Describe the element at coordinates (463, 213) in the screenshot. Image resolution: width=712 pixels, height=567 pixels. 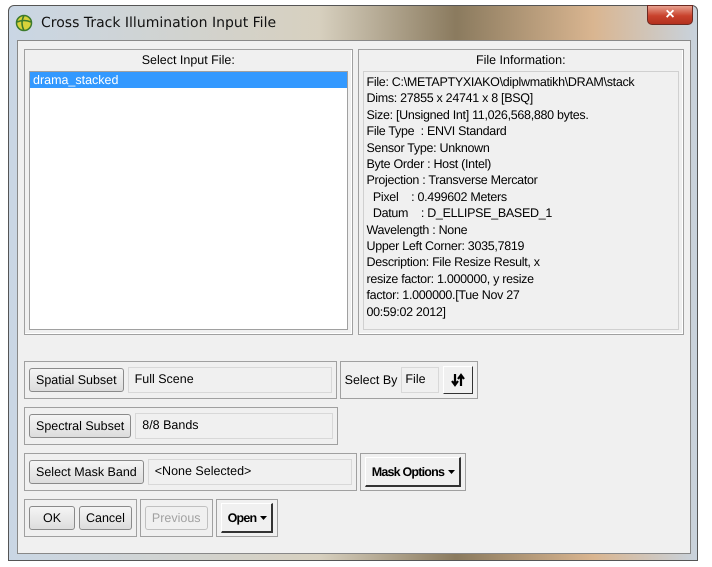
I see `info-line: Datum : D_ELLIPSE_BASED_1` at that location.